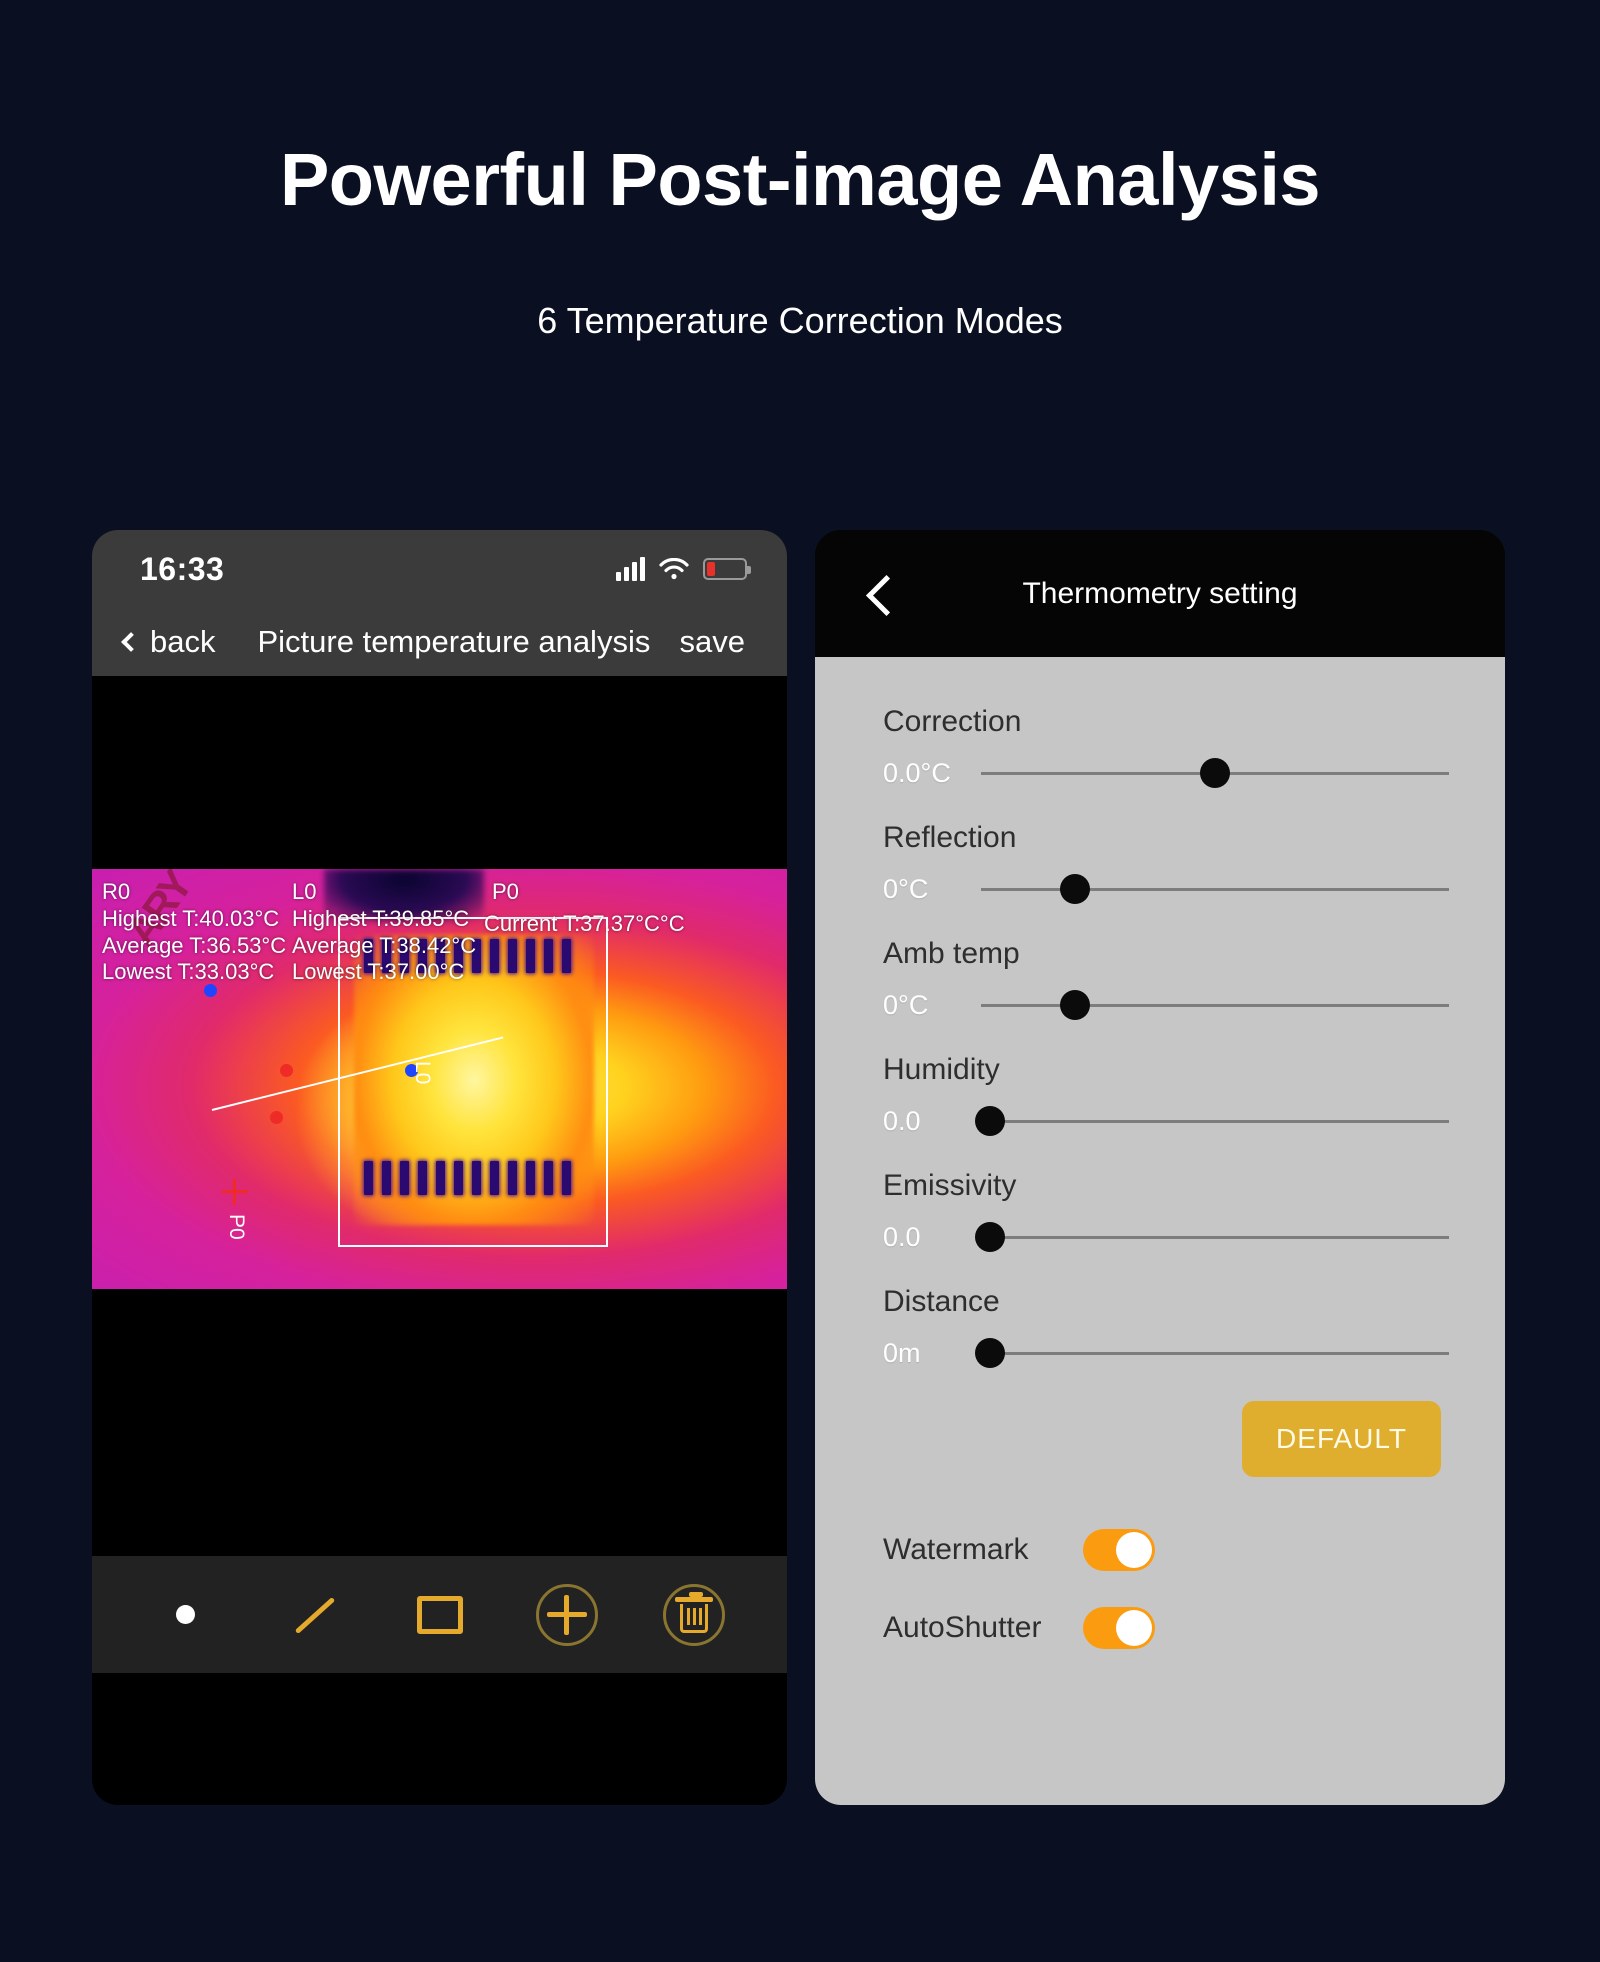  I want to click on watermark-setting-row: Watermark, so click(1166, 1550).